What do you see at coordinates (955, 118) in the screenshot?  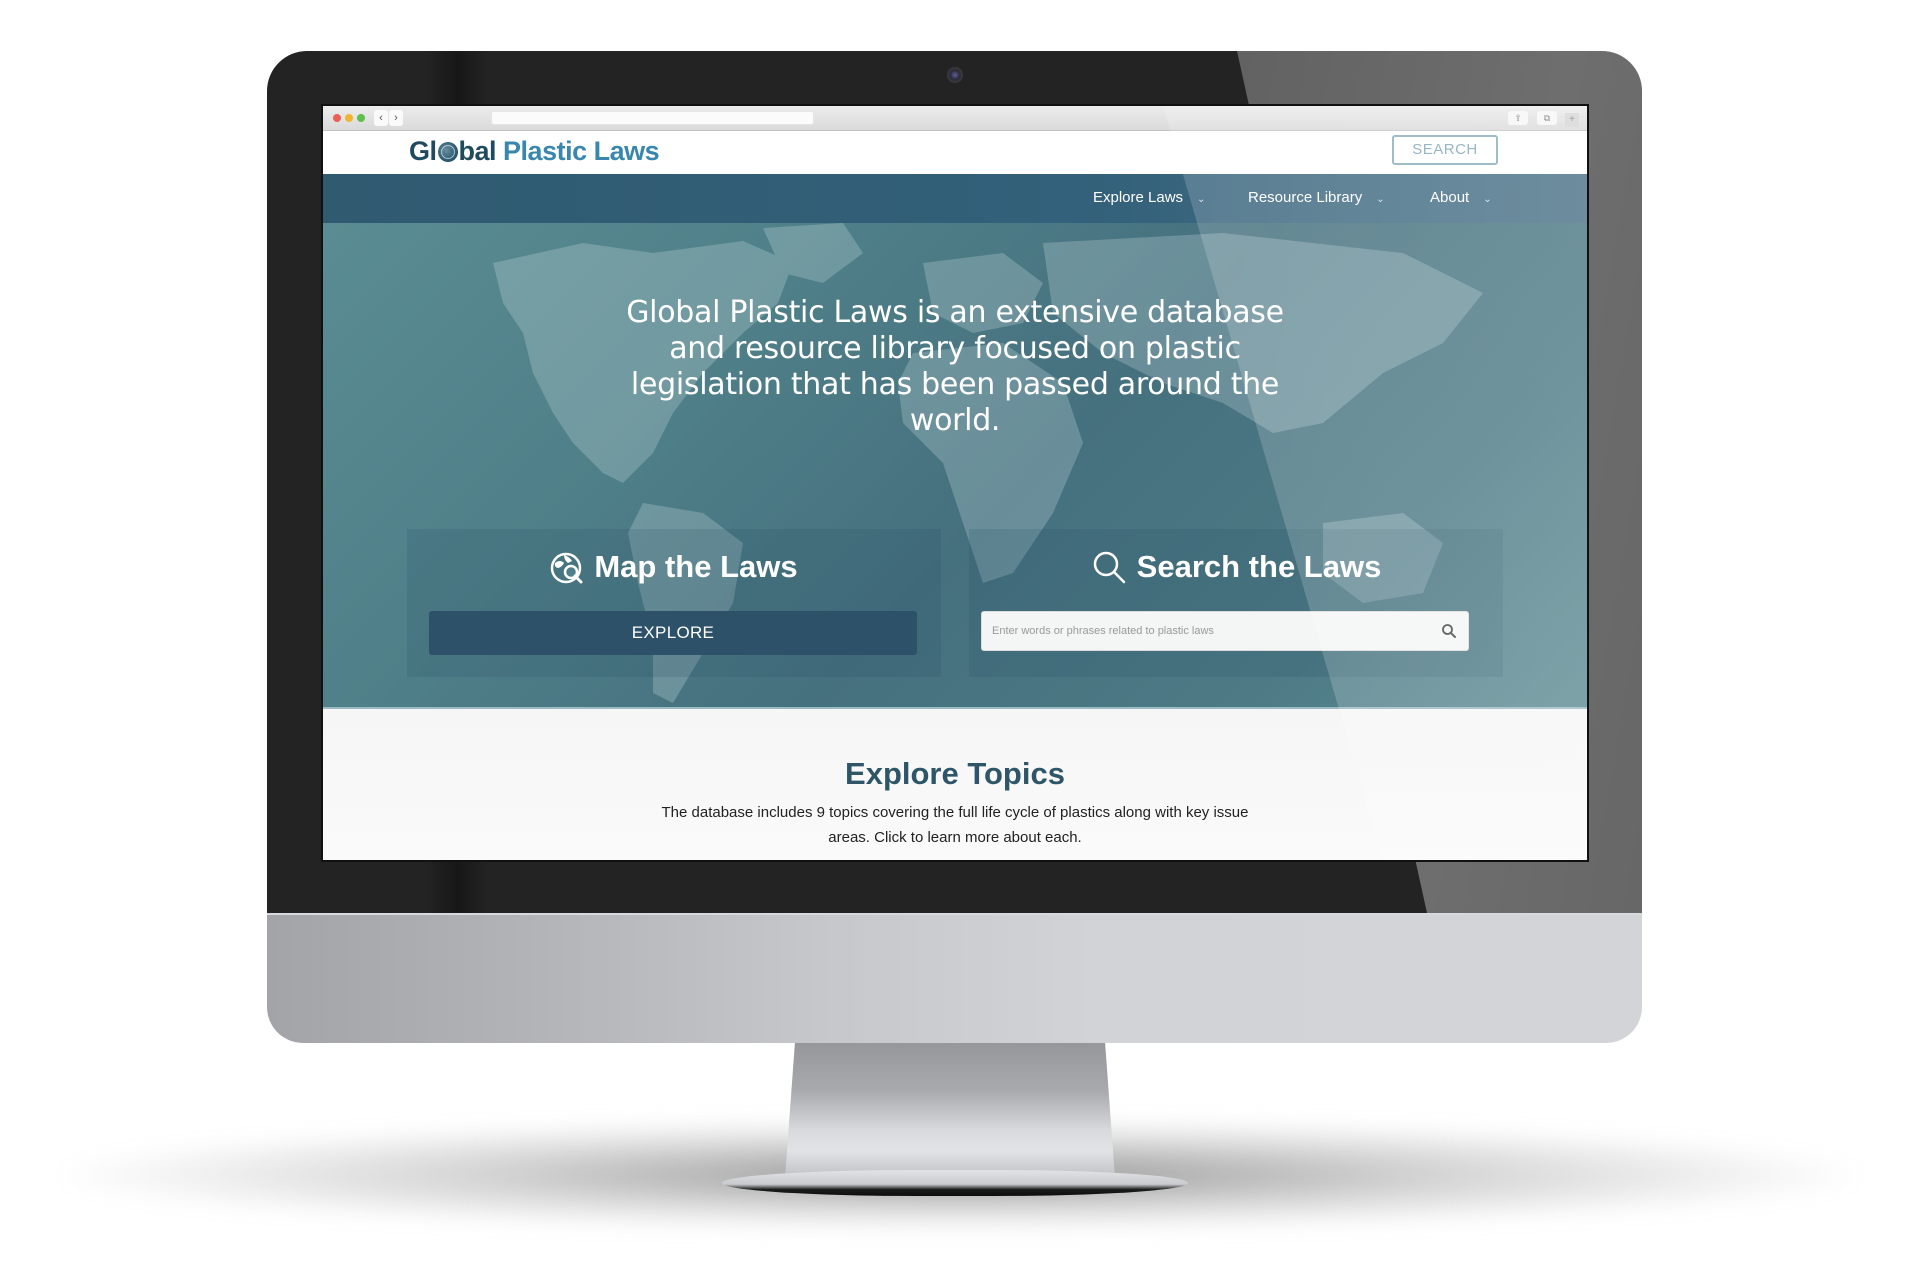 I see `browser-toolbar: ‹ › ⇪ ⧉ +` at bounding box center [955, 118].